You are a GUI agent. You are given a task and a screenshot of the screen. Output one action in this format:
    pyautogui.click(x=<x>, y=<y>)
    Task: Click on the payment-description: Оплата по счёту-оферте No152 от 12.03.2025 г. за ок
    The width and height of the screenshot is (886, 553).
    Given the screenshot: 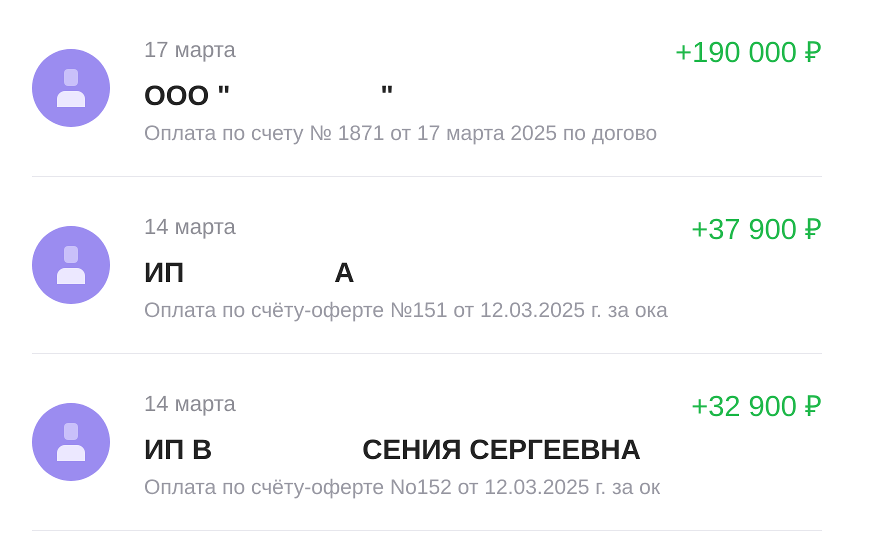 What is the action you would take?
    pyautogui.click(x=403, y=488)
    